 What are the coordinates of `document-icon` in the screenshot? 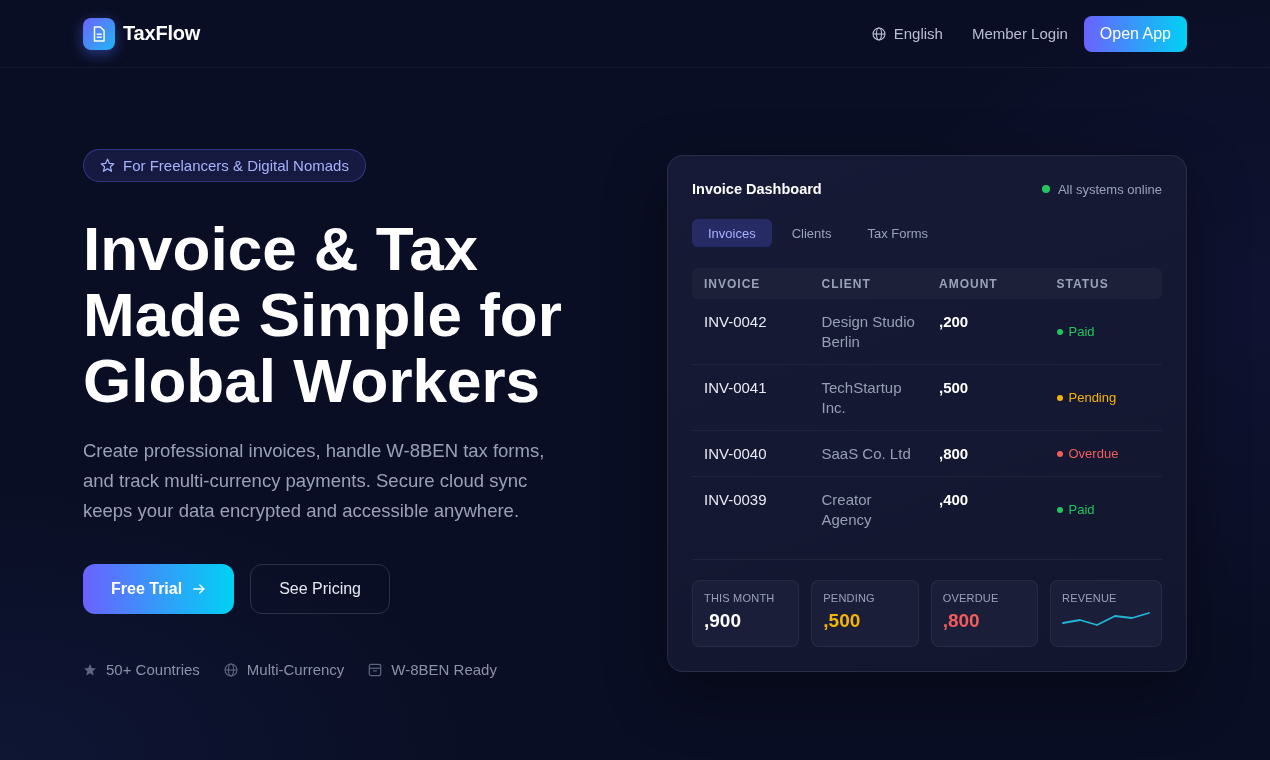 It's located at (99, 33).